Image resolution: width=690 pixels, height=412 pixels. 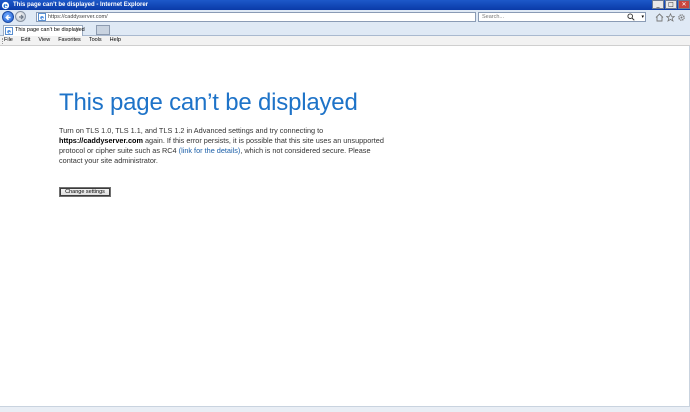 I want to click on maximize-icon: □, so click(x=671, y=4).